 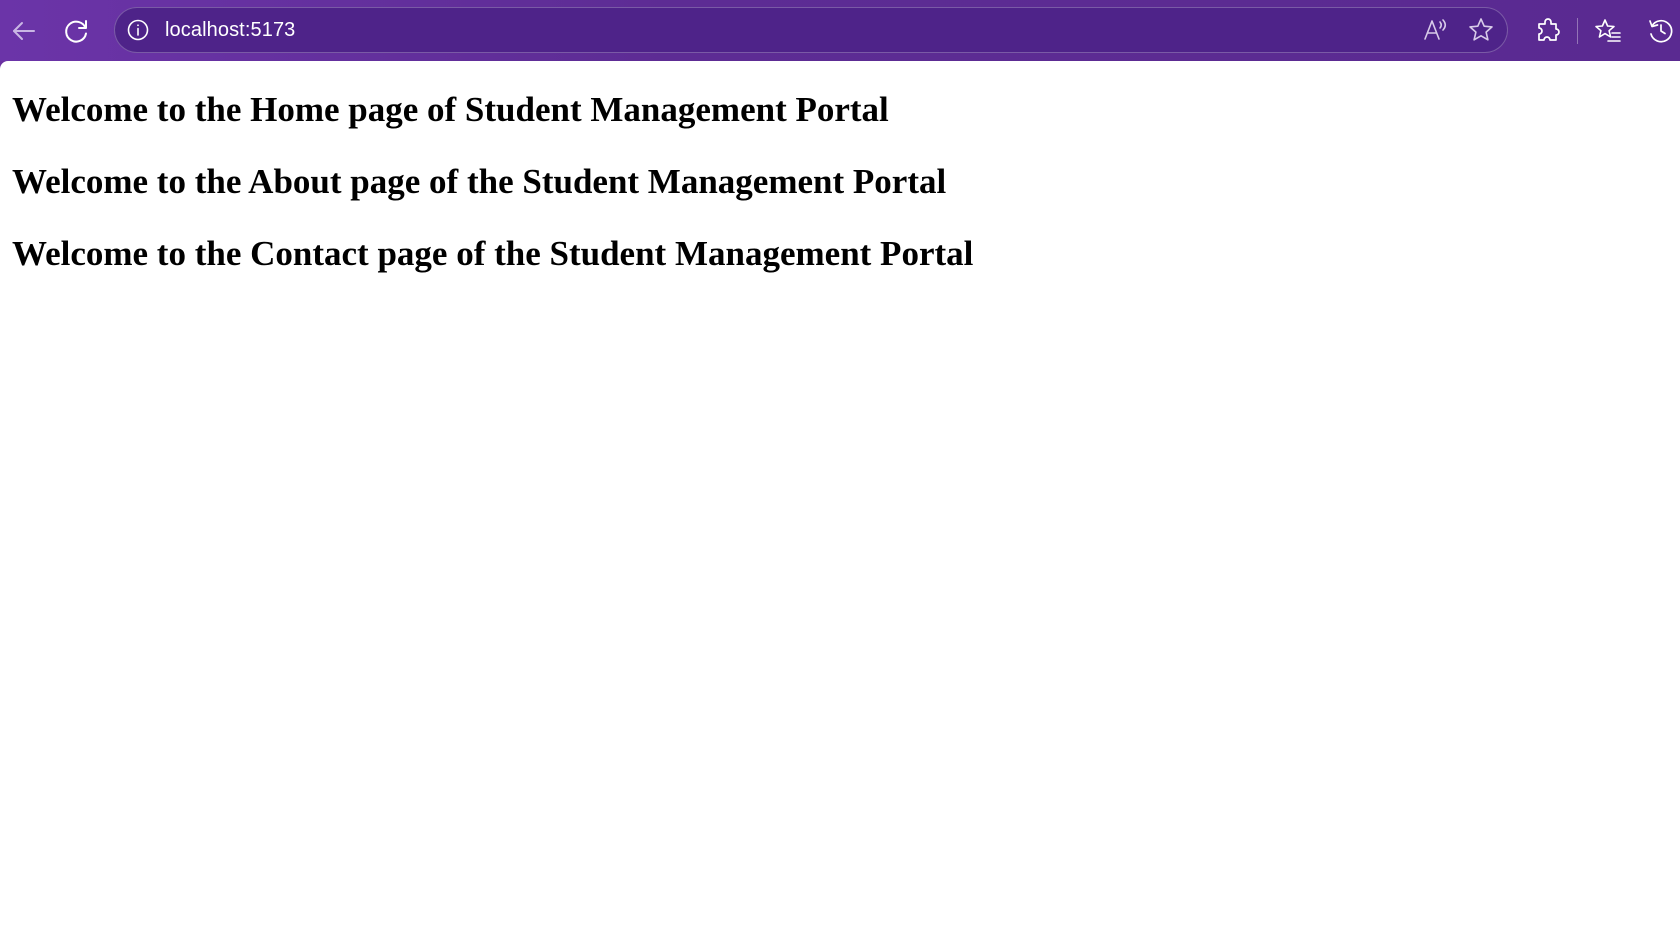 I want to click on puzzle-icon, so click(x=1548, y=31).